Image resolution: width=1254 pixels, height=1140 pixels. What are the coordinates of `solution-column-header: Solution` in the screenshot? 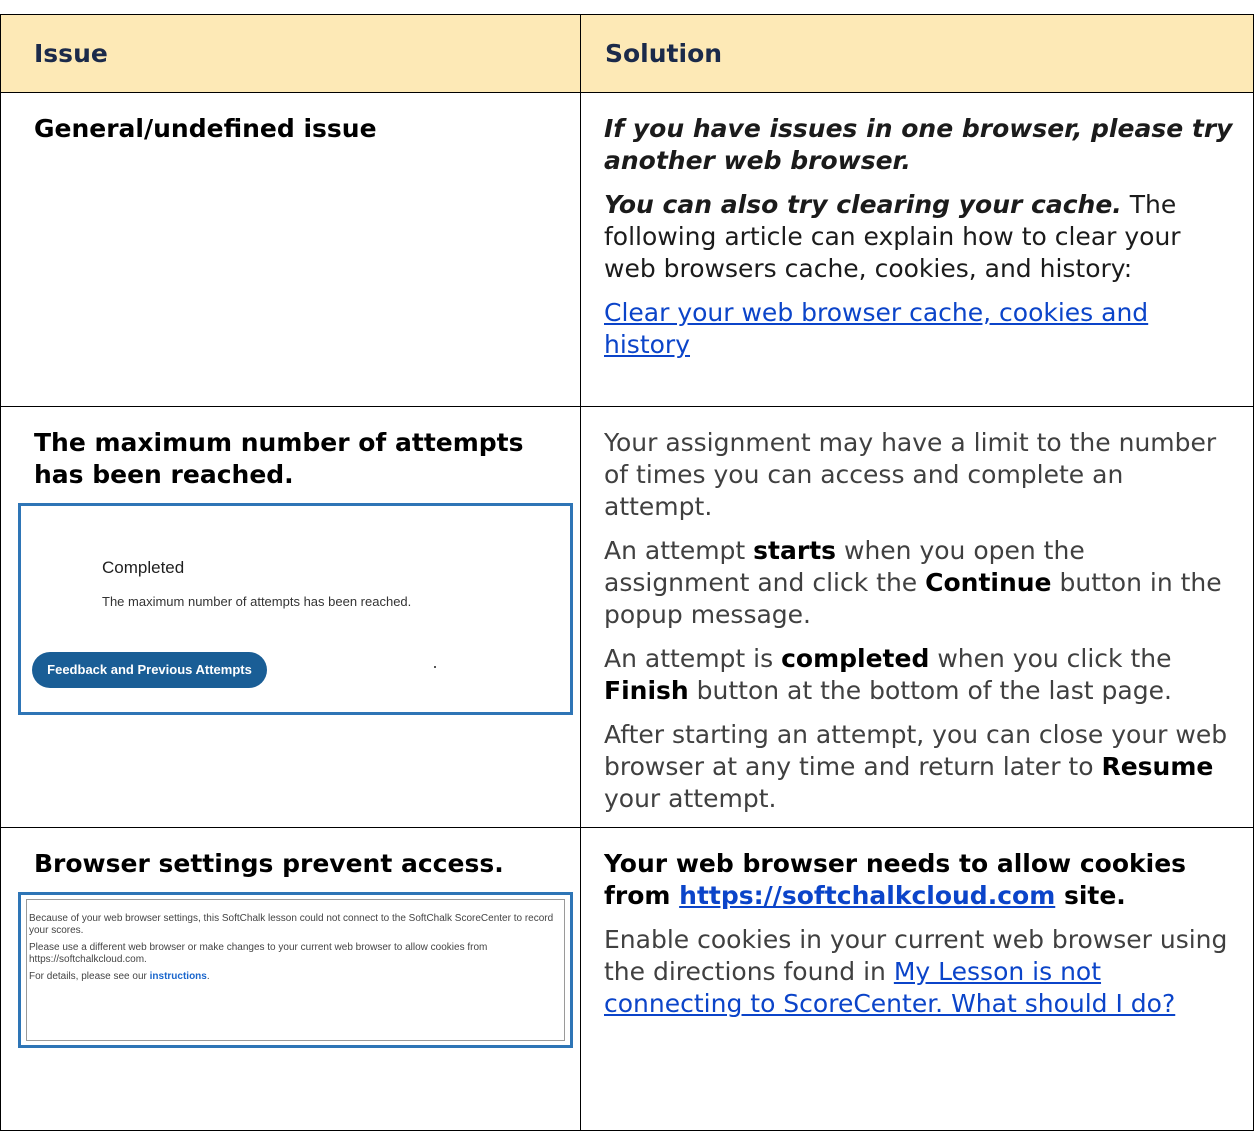 It's located at (917, 53).